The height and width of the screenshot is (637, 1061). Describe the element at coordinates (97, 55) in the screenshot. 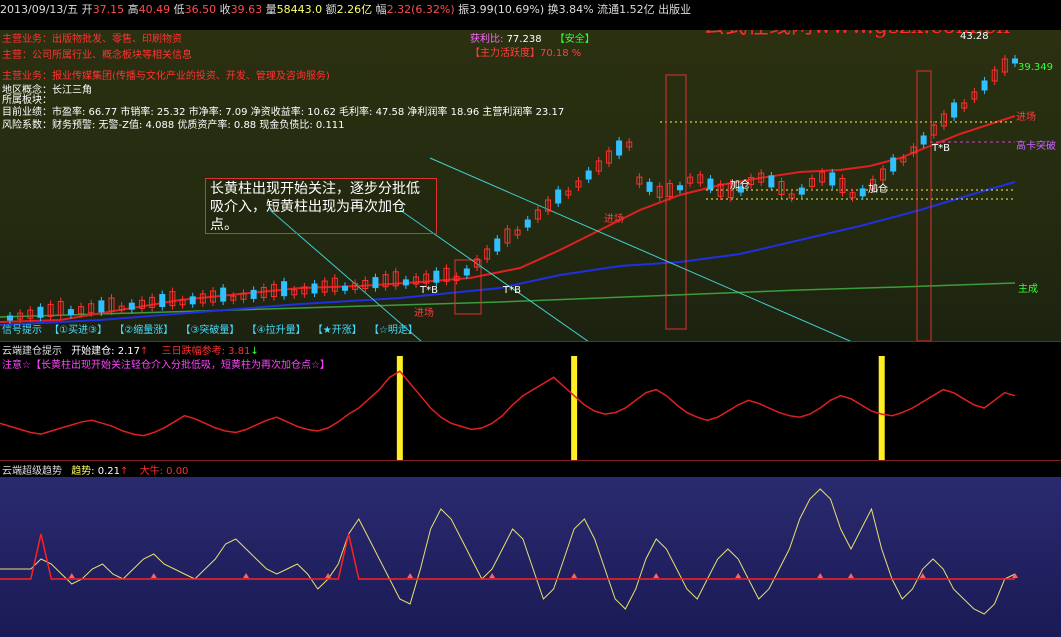

I see `info-line-2: 主营：公司所属行业、概念板块等相关信息` at that location.